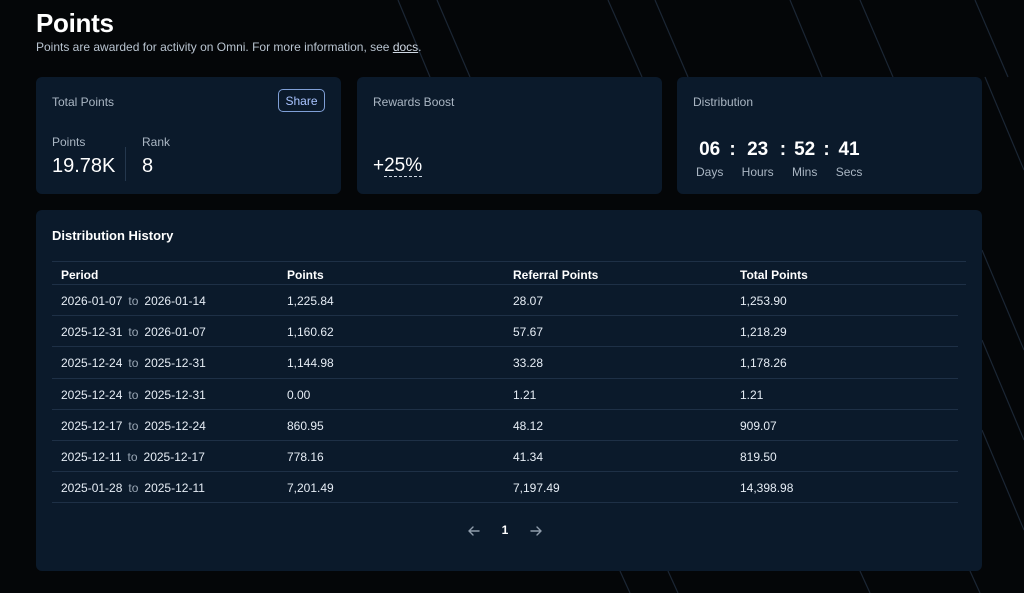 This screenshot has height=593, width=1024. I want to click on countdown-days-label: Days, so click(710, 172).